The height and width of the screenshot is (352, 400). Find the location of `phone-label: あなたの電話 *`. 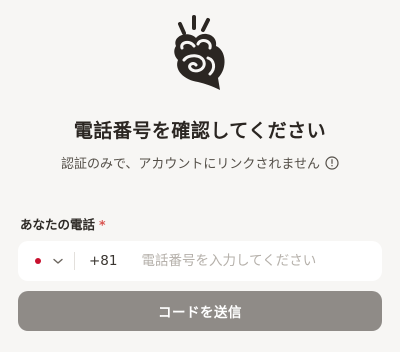

phone-label: あなたの電話 * is located at coordinates (63, 223).